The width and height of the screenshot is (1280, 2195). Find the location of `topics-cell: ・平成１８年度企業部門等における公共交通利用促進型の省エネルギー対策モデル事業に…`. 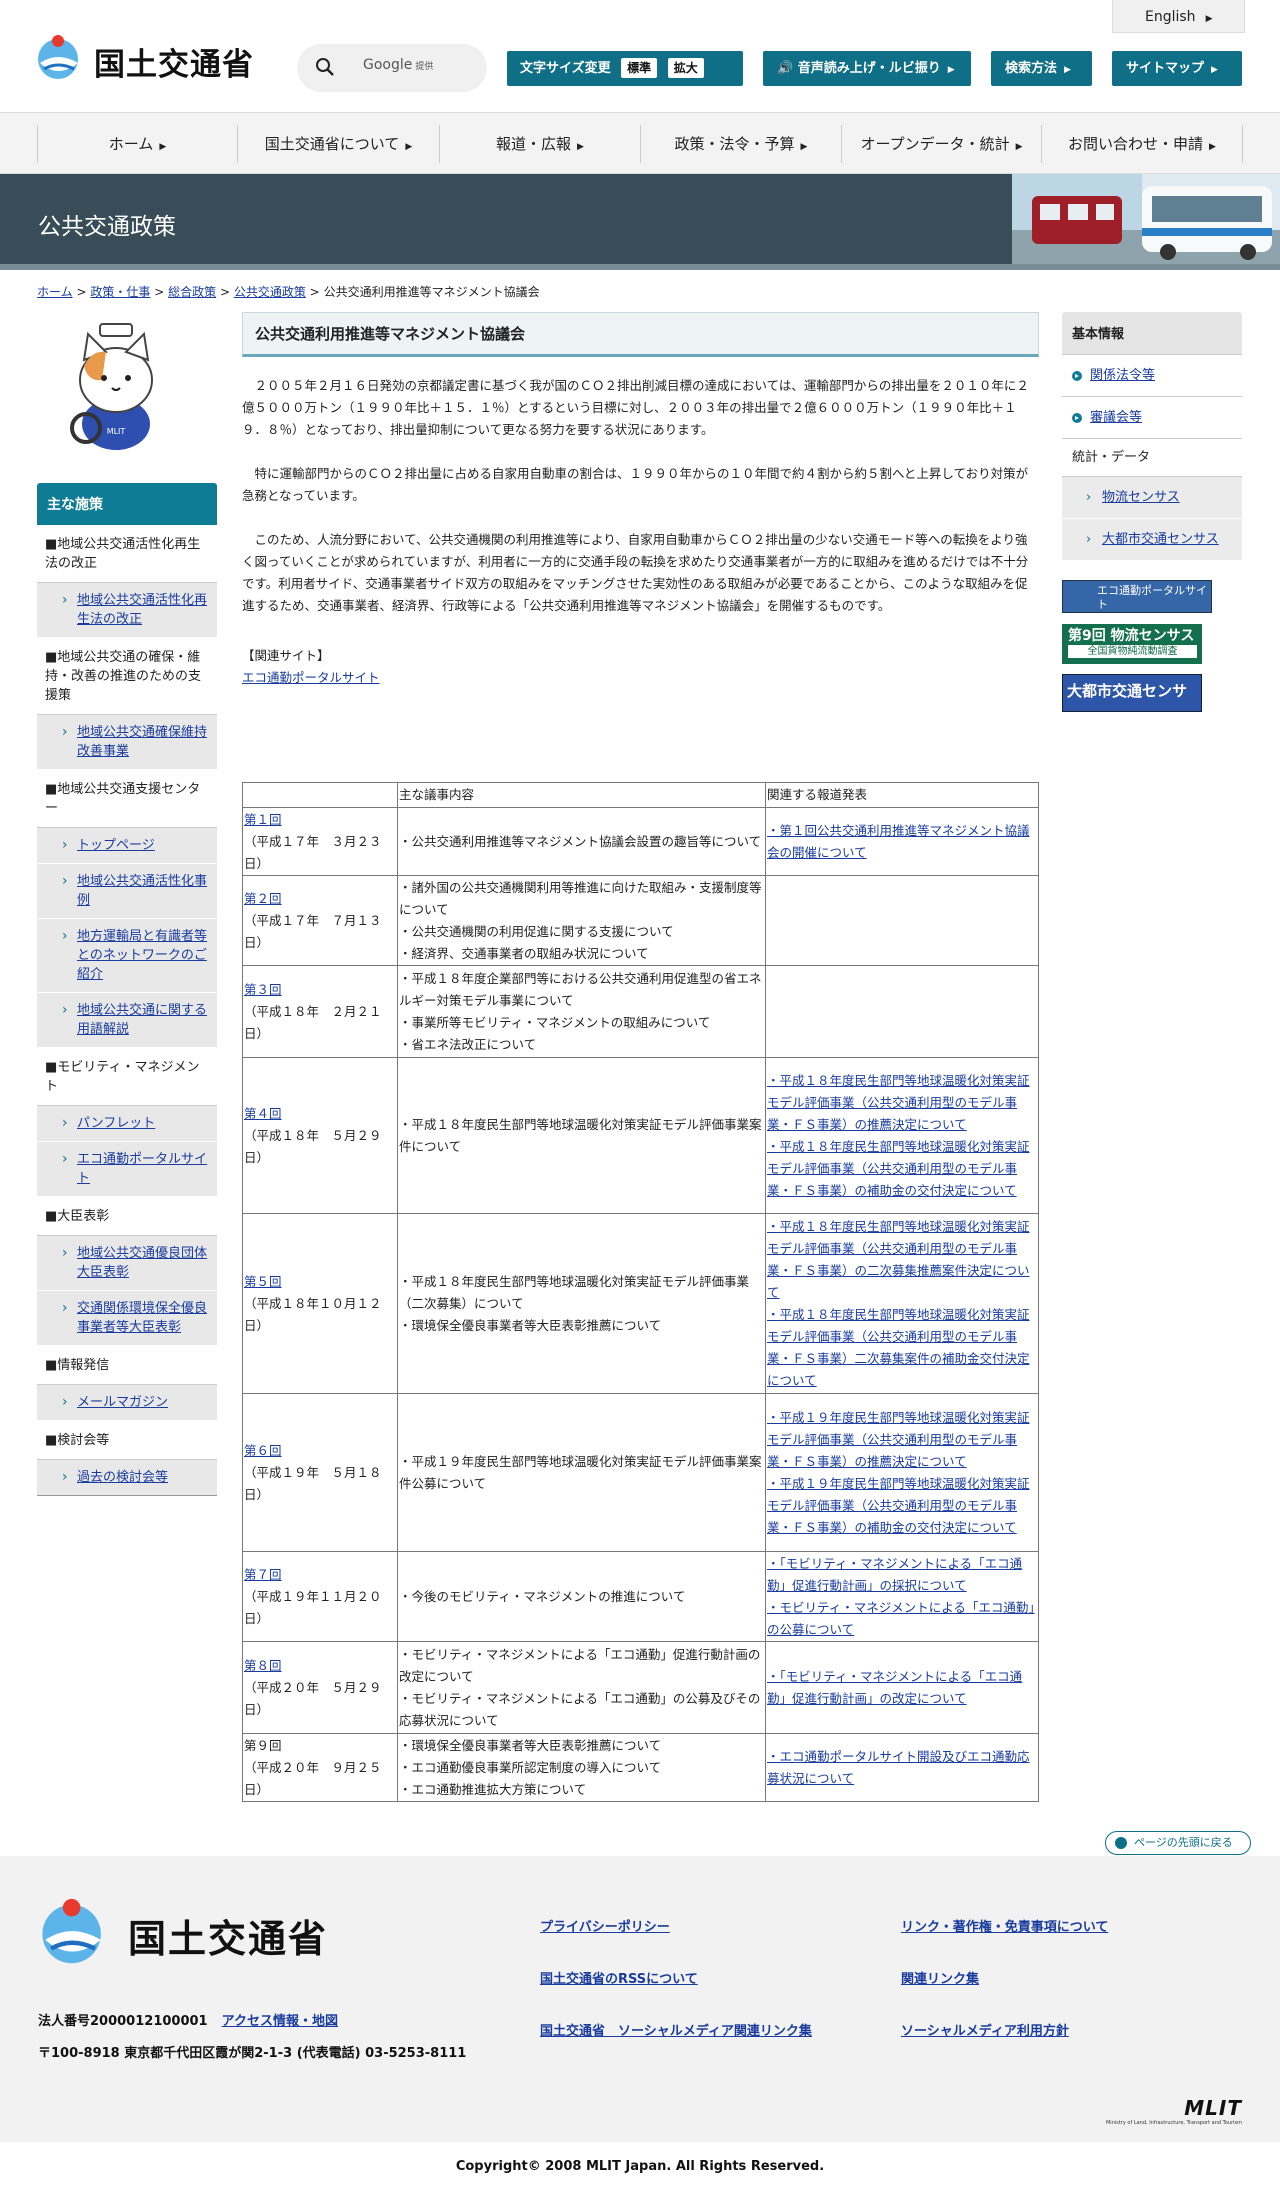

topics-cell: ・平成１８年度企業部門等における公共交通利用促進型の省エネルギー対策モデル事業に… is located at coordinates (581, 1011).